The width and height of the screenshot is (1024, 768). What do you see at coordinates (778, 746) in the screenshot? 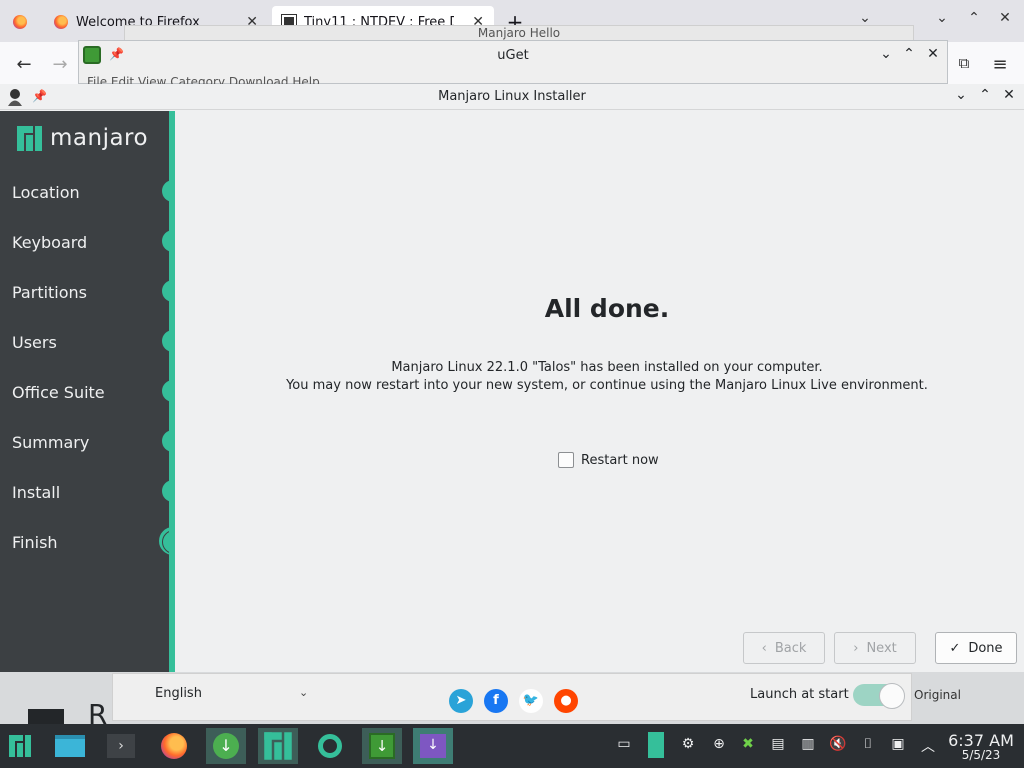
I see `terminal-tray-icon: ▤` at bounding box center [778, 746].